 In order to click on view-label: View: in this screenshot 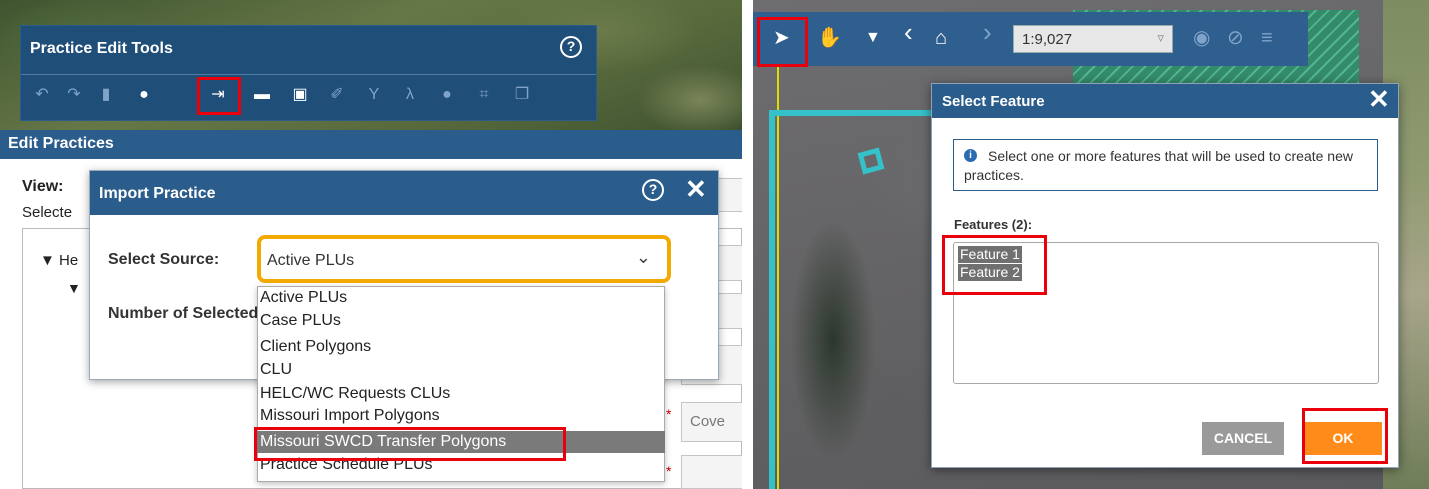, I will do `click(43, 186)`.